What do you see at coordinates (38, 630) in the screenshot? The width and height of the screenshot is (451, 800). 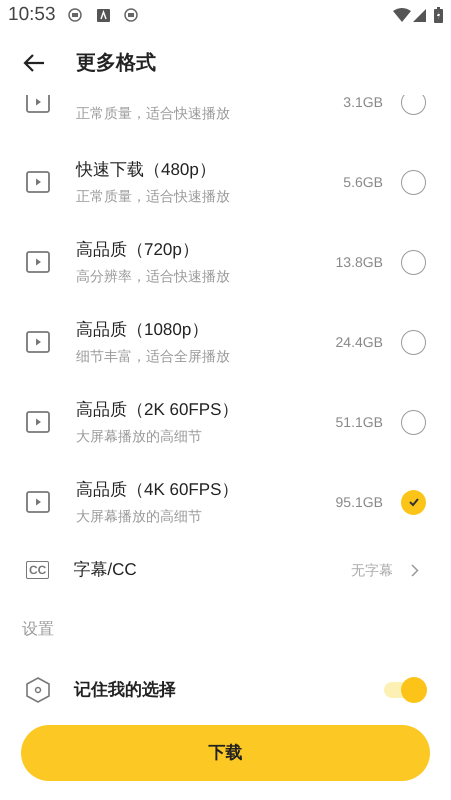 I see `section-heading: 设置` at bounding box center [38, 630].